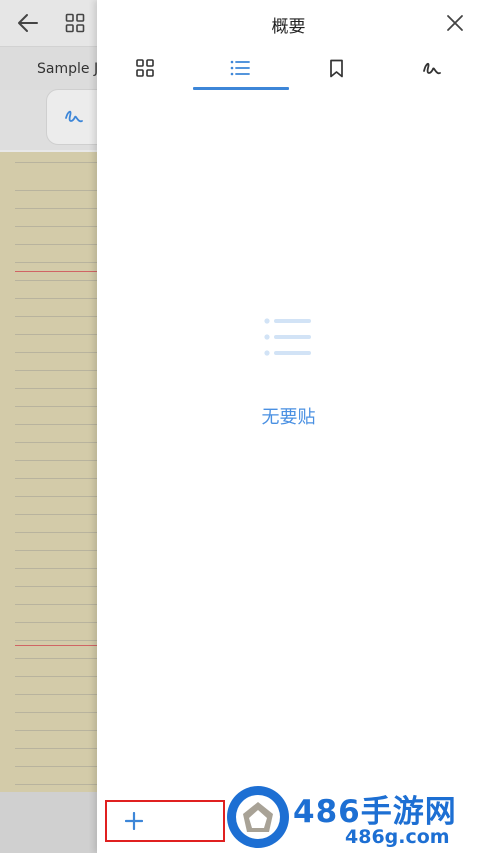 This screenshot has width=480, height=853. Describe the element at coordinates (241, 88) in the screenshot. I see `active-tab-indicator` at that location.